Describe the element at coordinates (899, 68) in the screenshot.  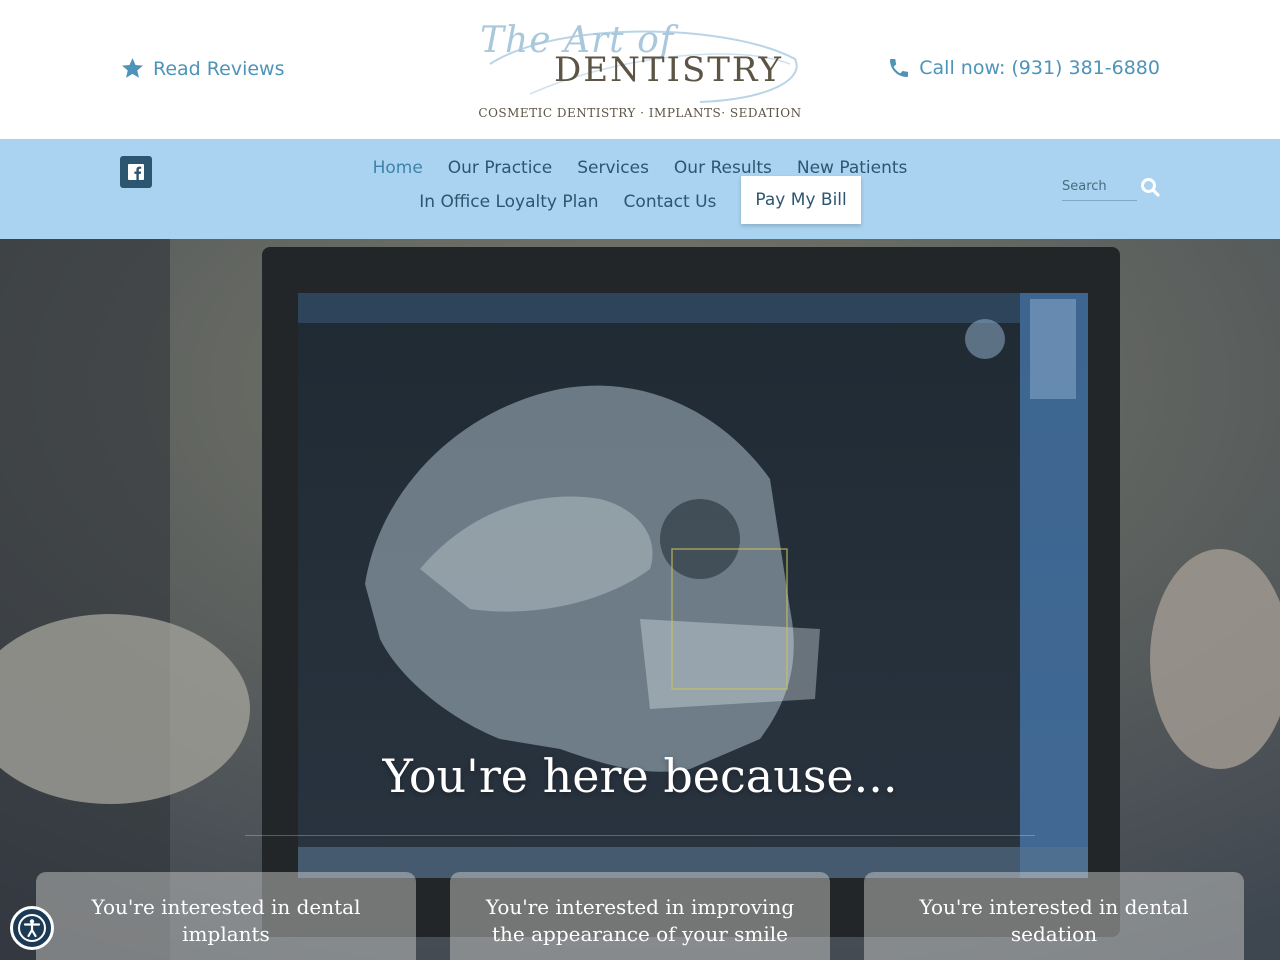
I see `phone-icon` at that location.